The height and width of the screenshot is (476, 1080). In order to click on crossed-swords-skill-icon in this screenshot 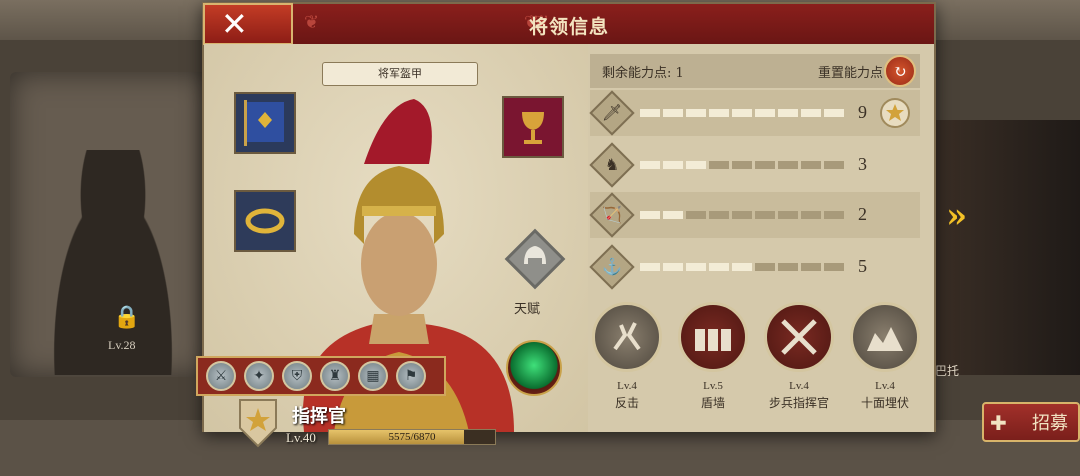, I will do `click(799, 337)`.